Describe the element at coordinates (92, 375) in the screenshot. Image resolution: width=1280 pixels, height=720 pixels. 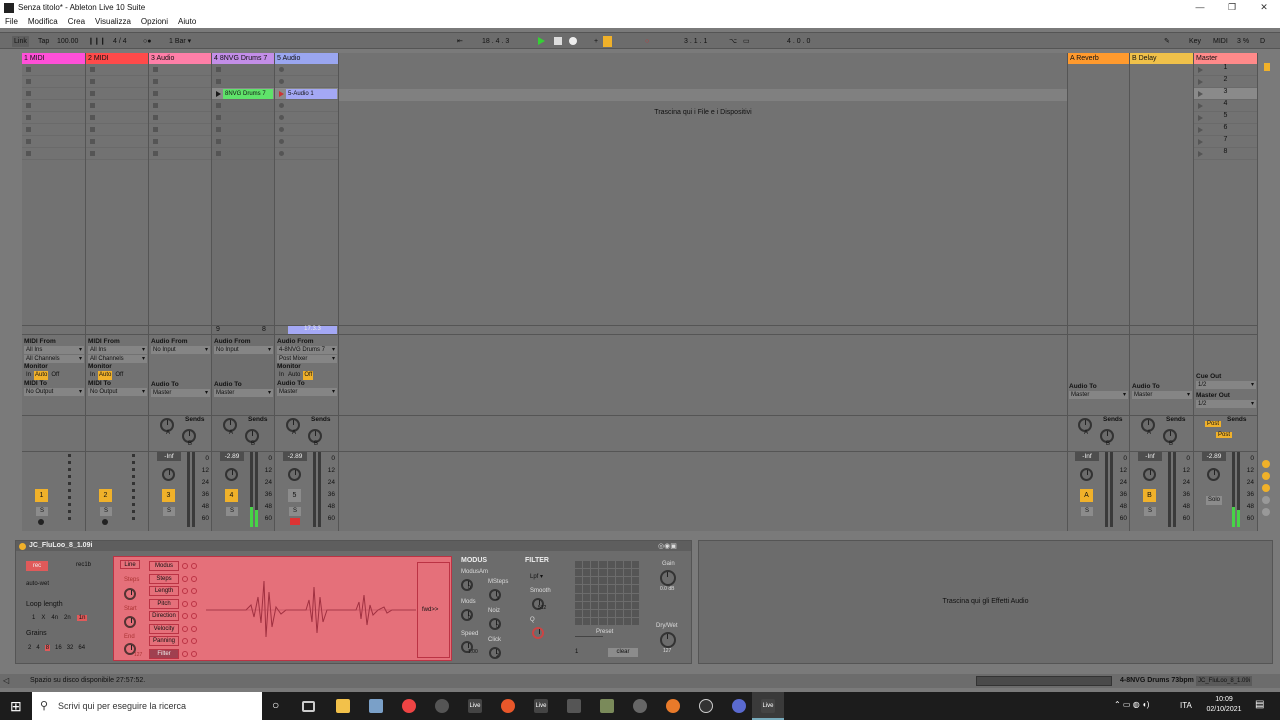
I see `monitor-in: In` at that location.